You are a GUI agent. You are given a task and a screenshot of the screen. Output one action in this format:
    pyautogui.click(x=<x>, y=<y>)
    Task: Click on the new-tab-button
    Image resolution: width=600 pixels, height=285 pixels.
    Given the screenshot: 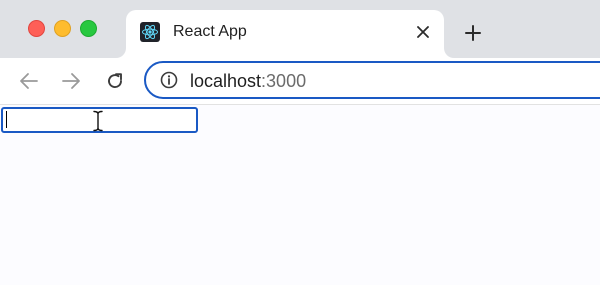 What is the action you would take?
    pyautogui.click(x=473, y=33)
    